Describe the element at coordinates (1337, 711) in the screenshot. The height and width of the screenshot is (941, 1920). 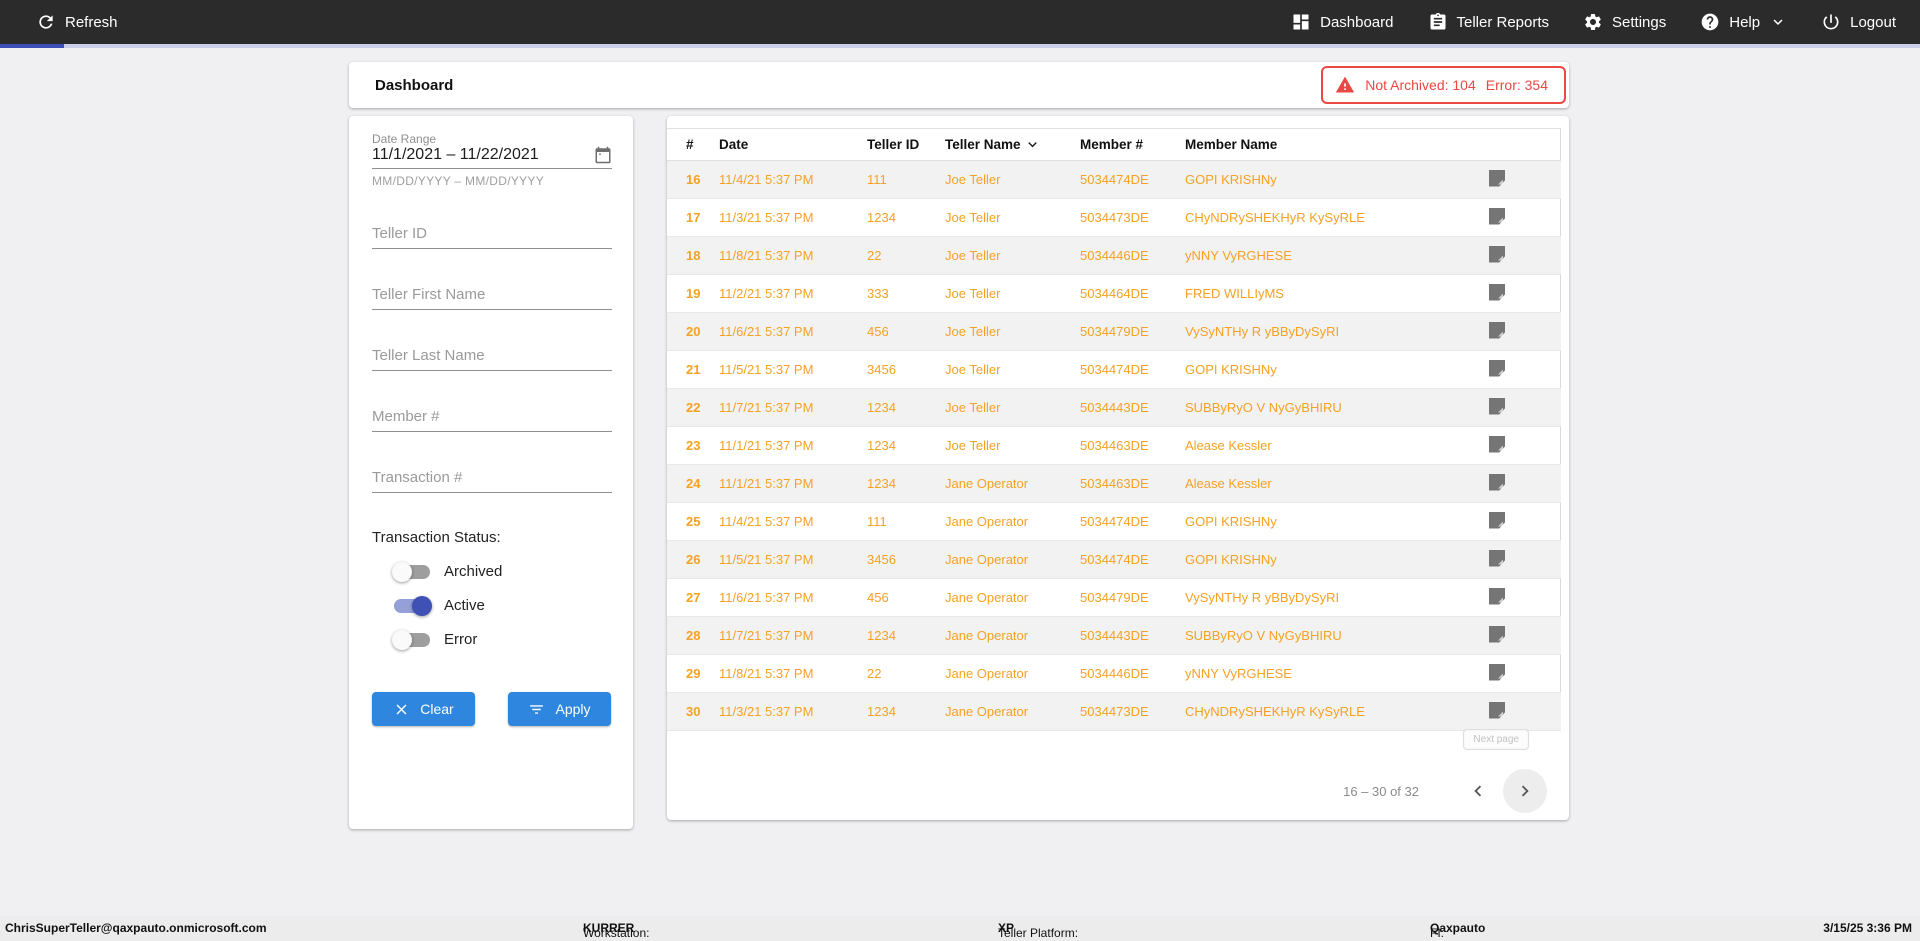
I see `row-member-name: CHyNDRySHEKHyR KySyRLE` at that location.